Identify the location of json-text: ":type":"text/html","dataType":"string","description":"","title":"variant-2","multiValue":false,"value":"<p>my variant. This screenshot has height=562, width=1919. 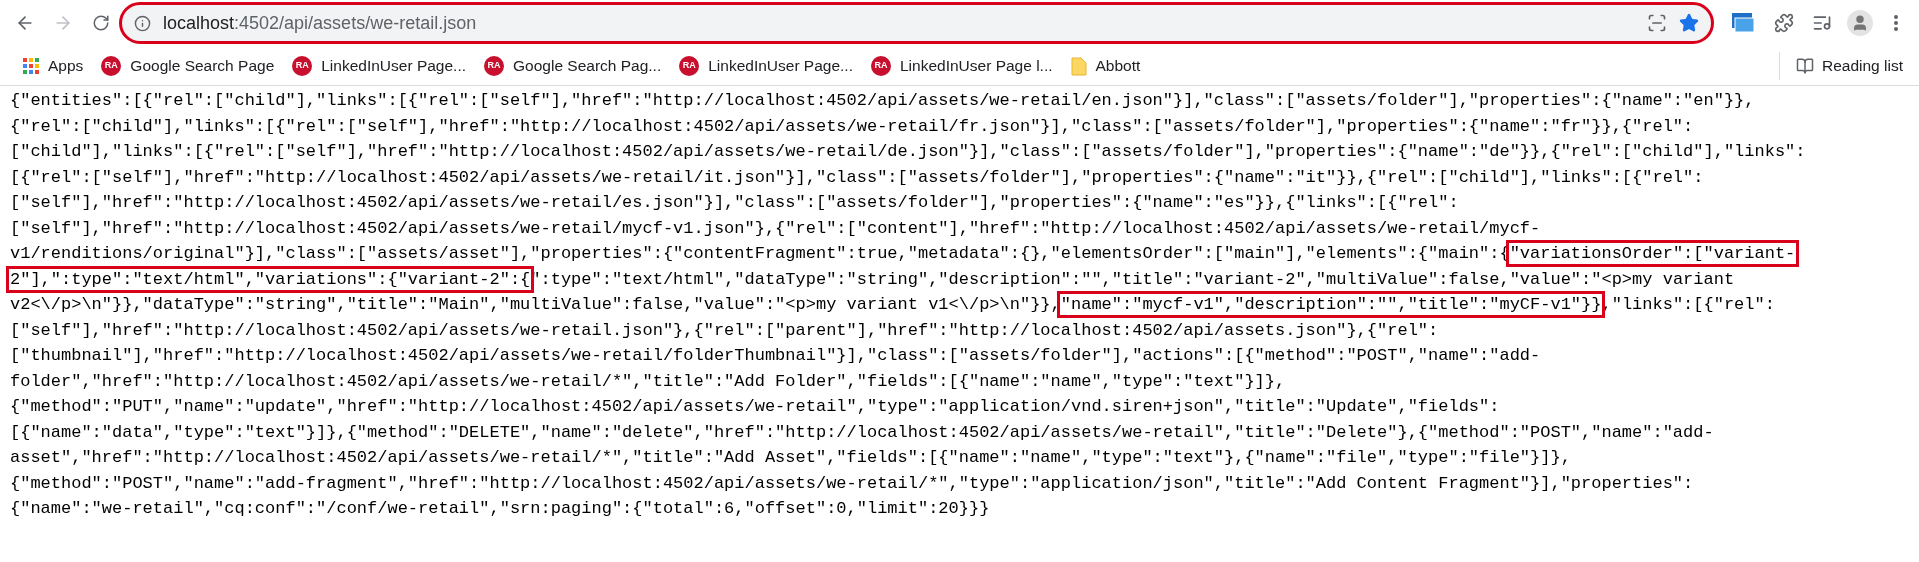
(1132, 279).